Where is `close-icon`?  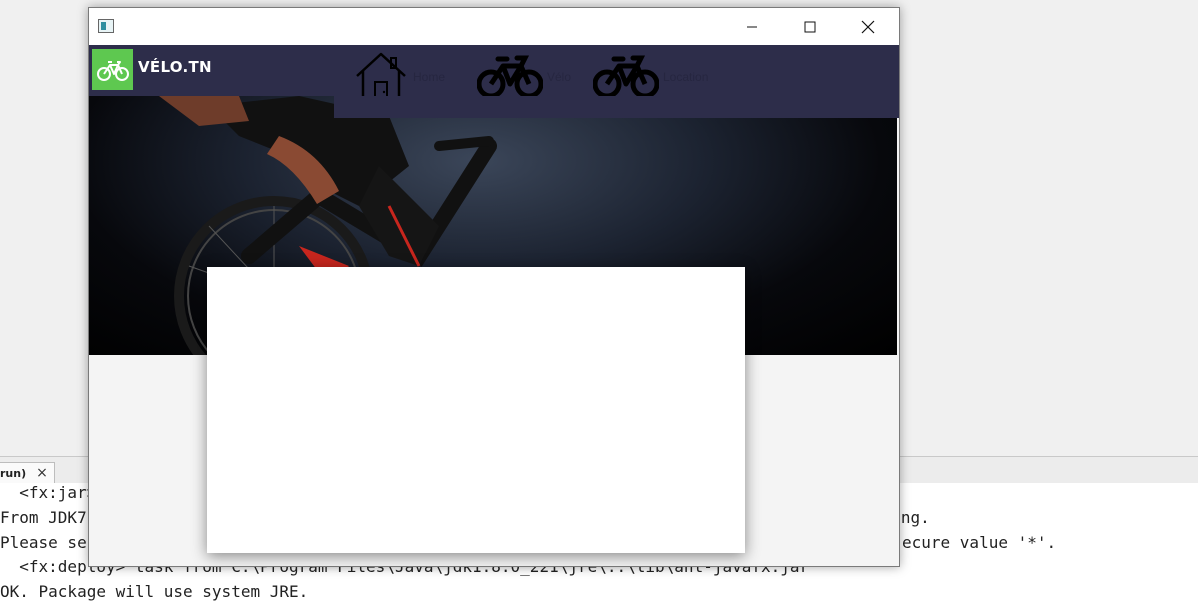 close-icon is located at coordinates (868, 26).